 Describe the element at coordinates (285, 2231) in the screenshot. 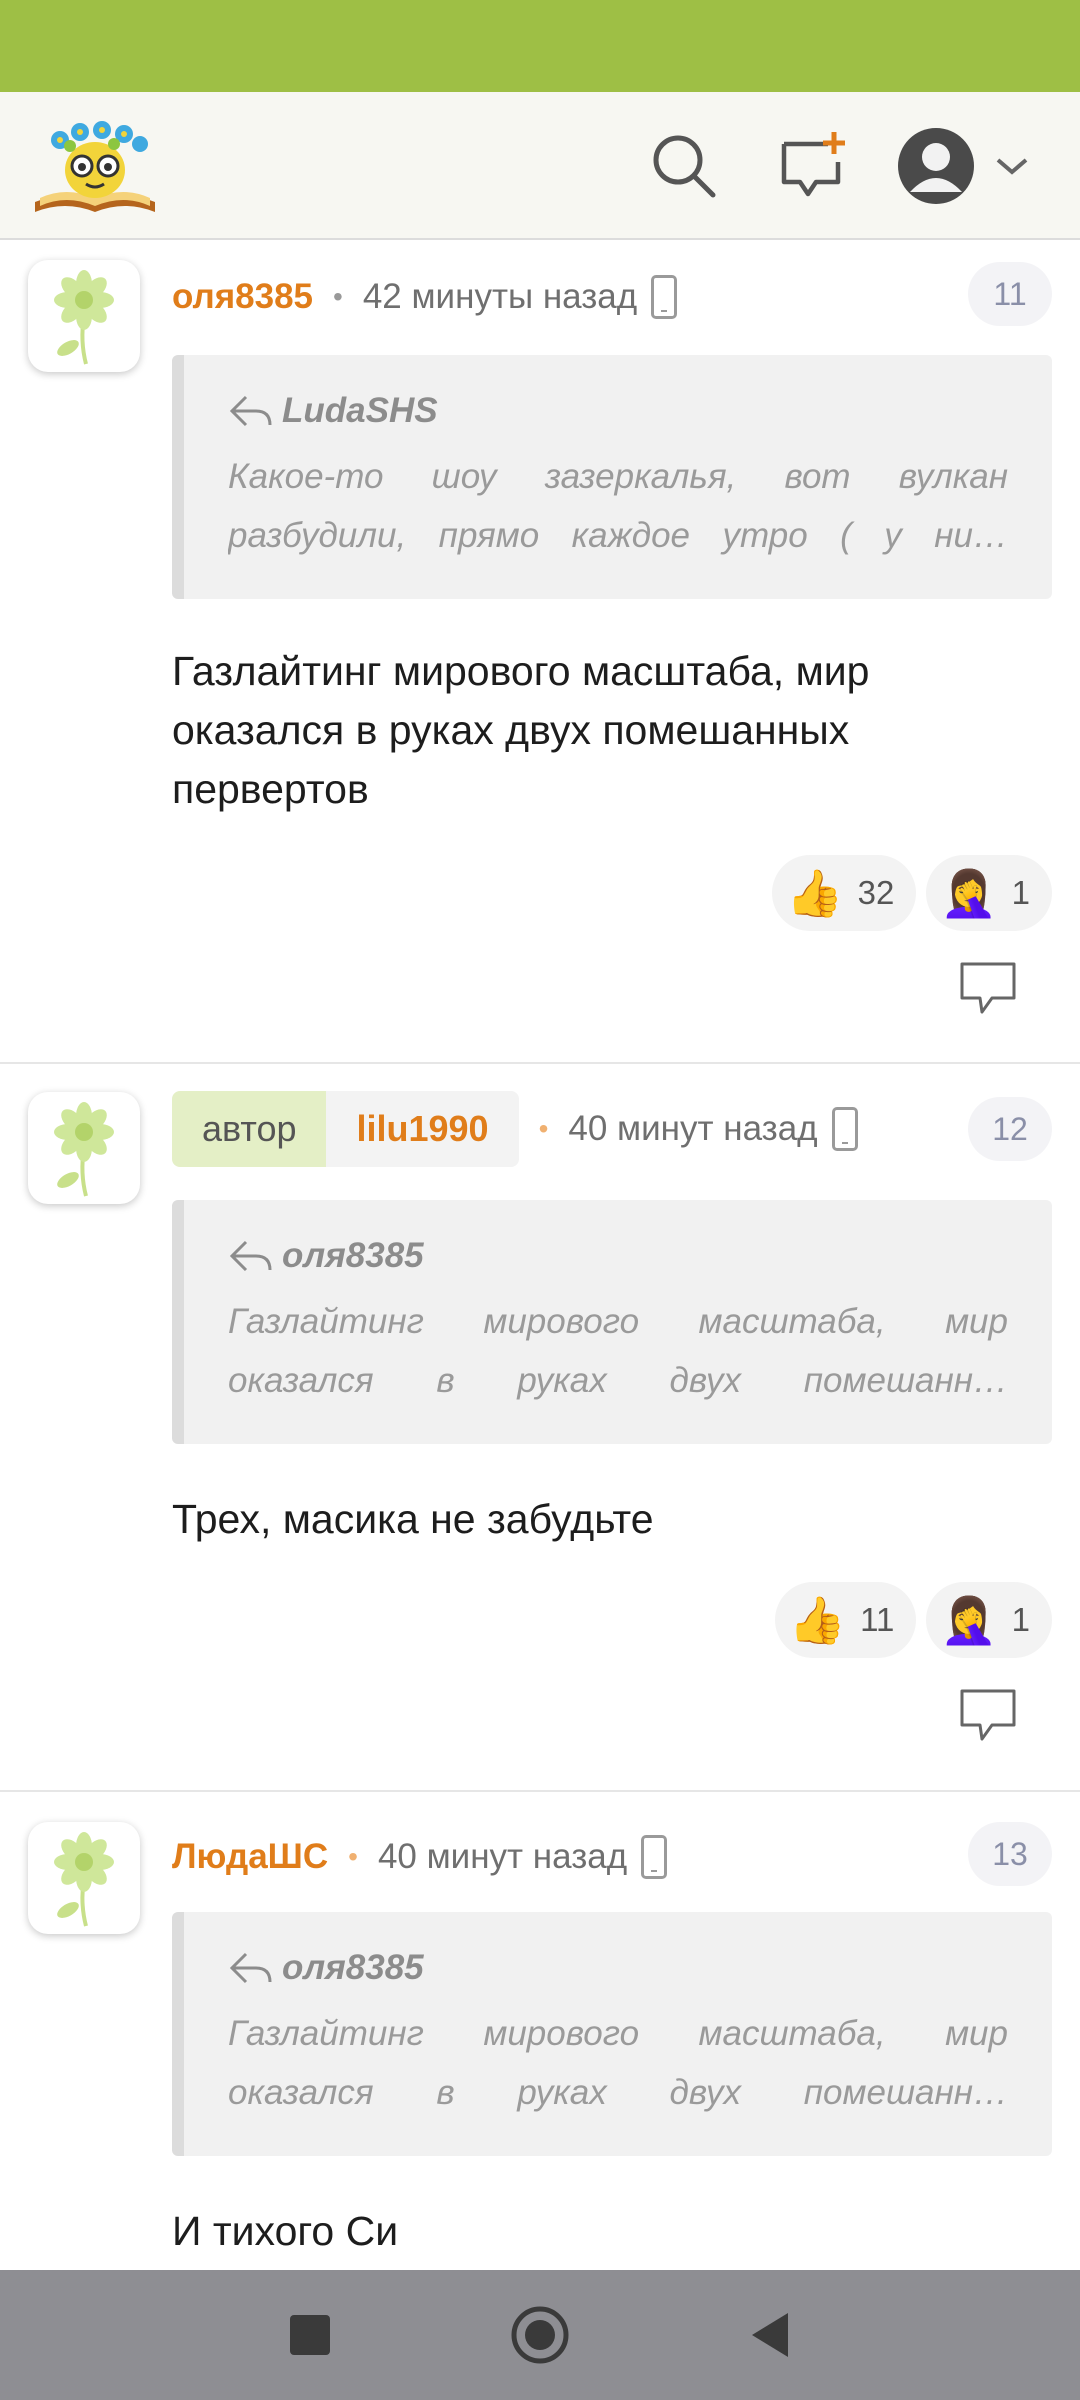

I see `comment-text: И тихого Си` at that location.